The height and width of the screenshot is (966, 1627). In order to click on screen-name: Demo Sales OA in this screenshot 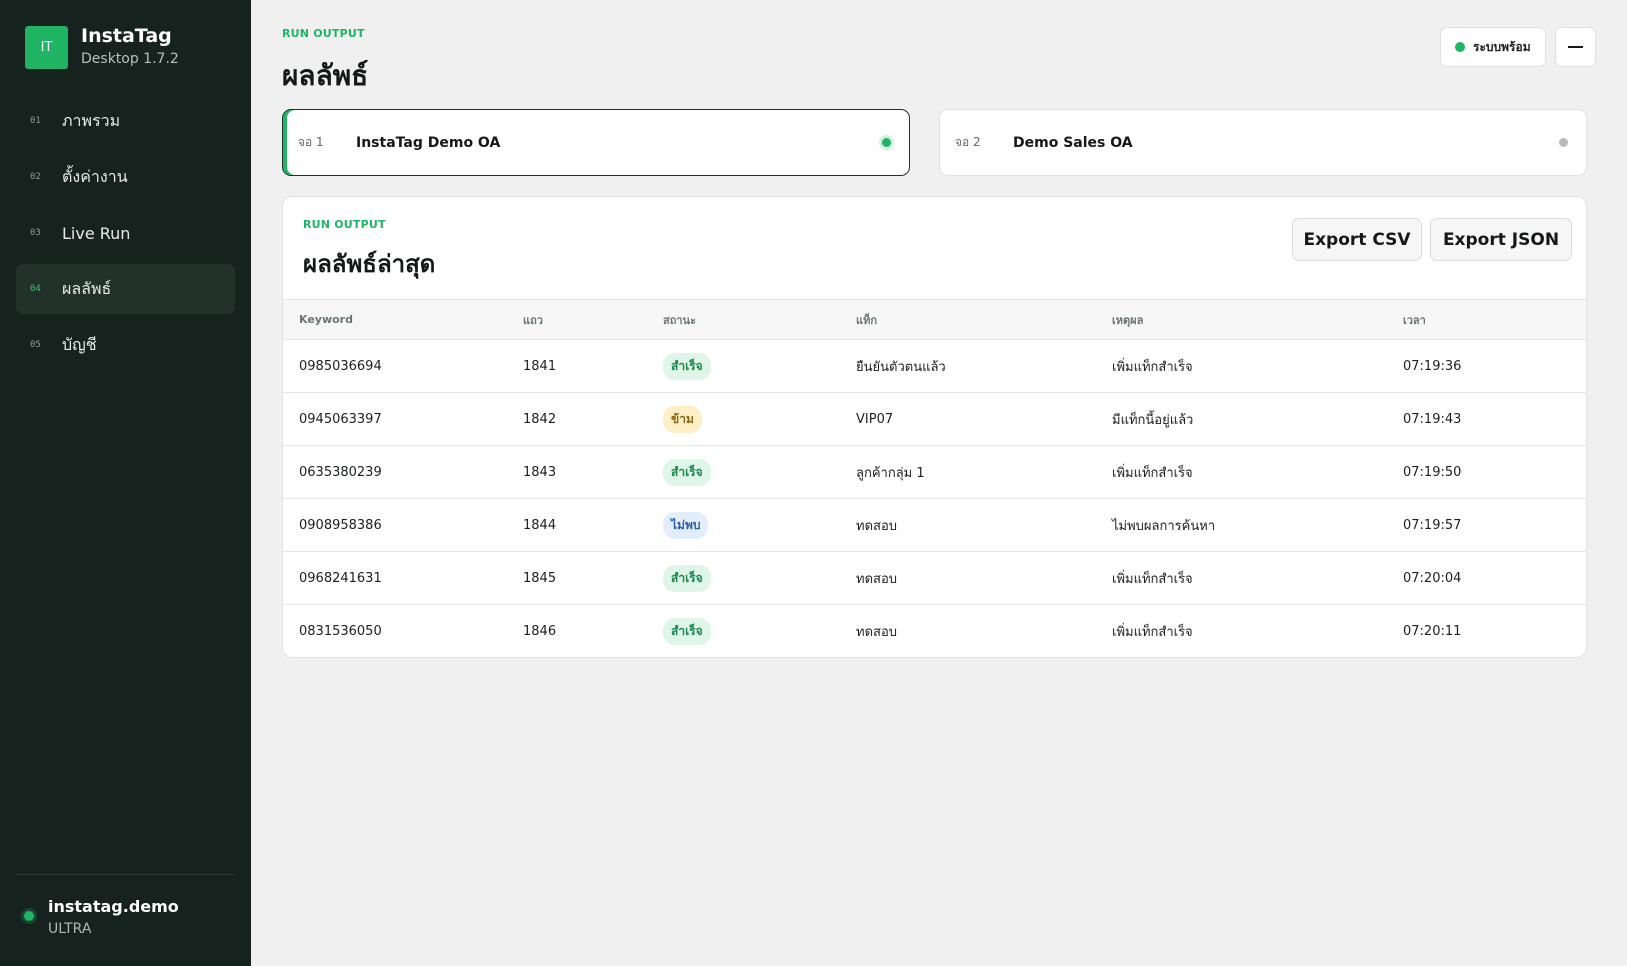, I will do `click(1073, 142)`.